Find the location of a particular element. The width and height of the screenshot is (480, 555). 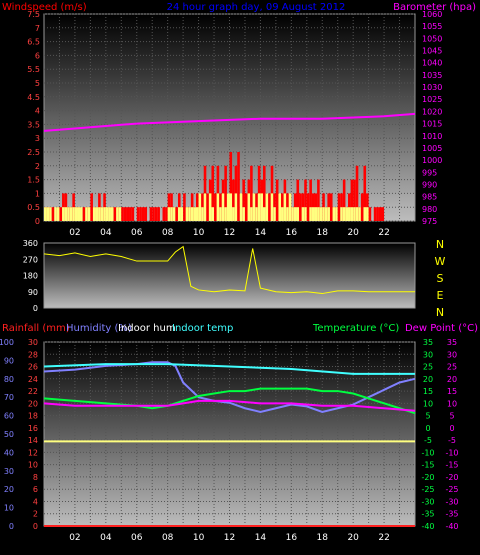

direction-y-tick-label: 180 is located at coordinates (30, 276).